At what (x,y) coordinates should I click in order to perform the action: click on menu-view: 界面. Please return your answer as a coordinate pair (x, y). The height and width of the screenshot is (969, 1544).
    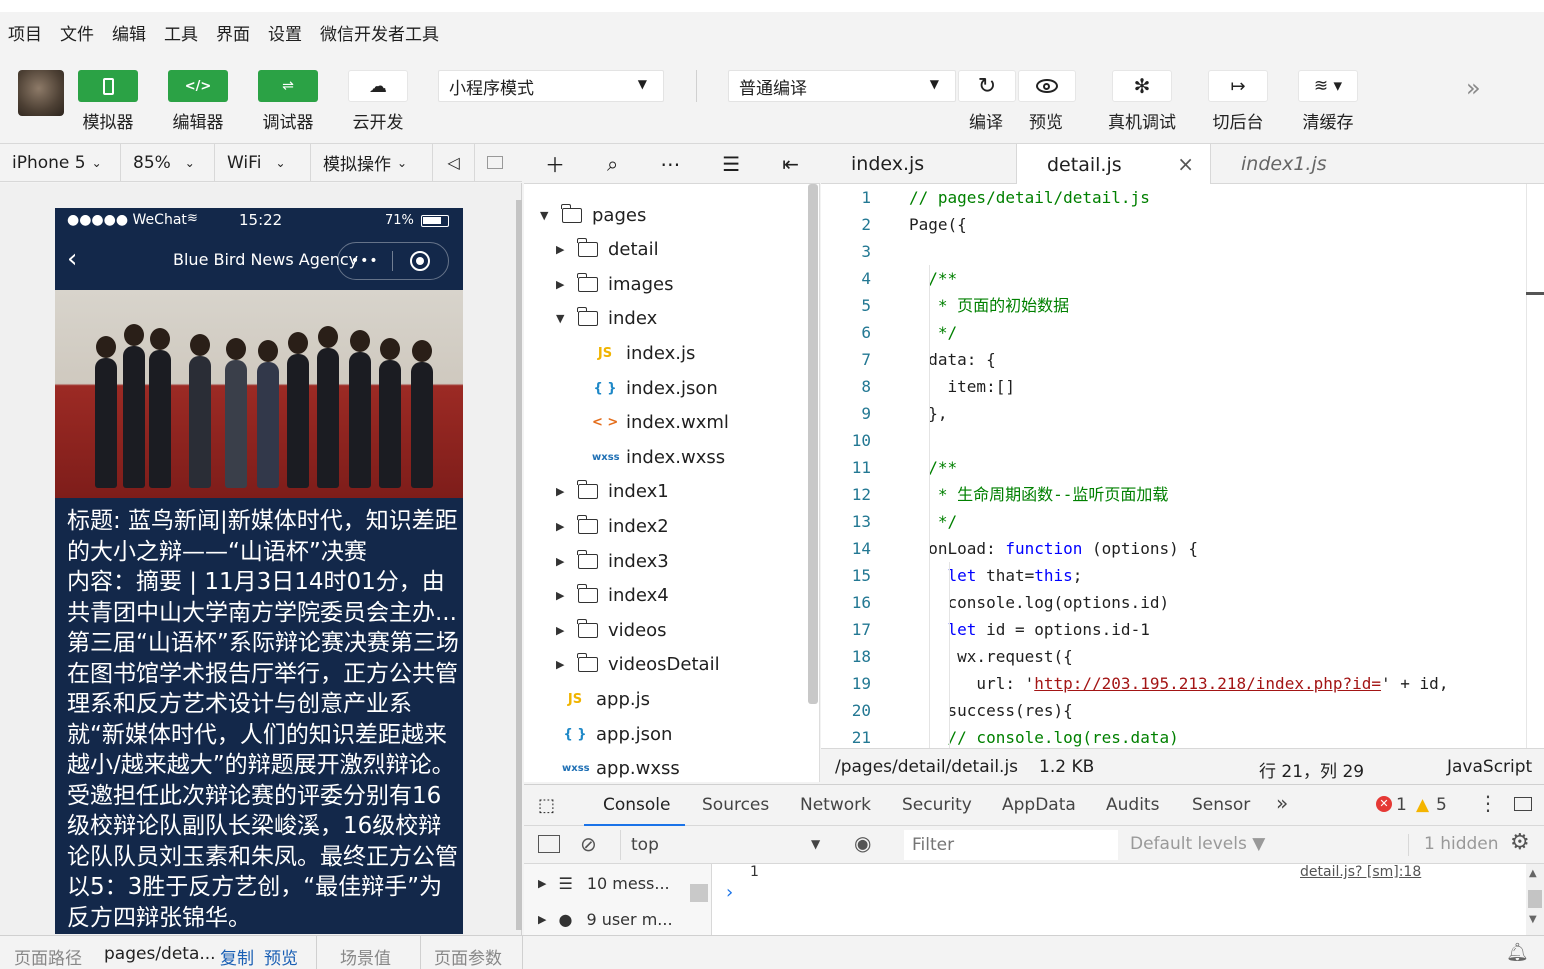
    Looking at the image, I should click on (233, 32).